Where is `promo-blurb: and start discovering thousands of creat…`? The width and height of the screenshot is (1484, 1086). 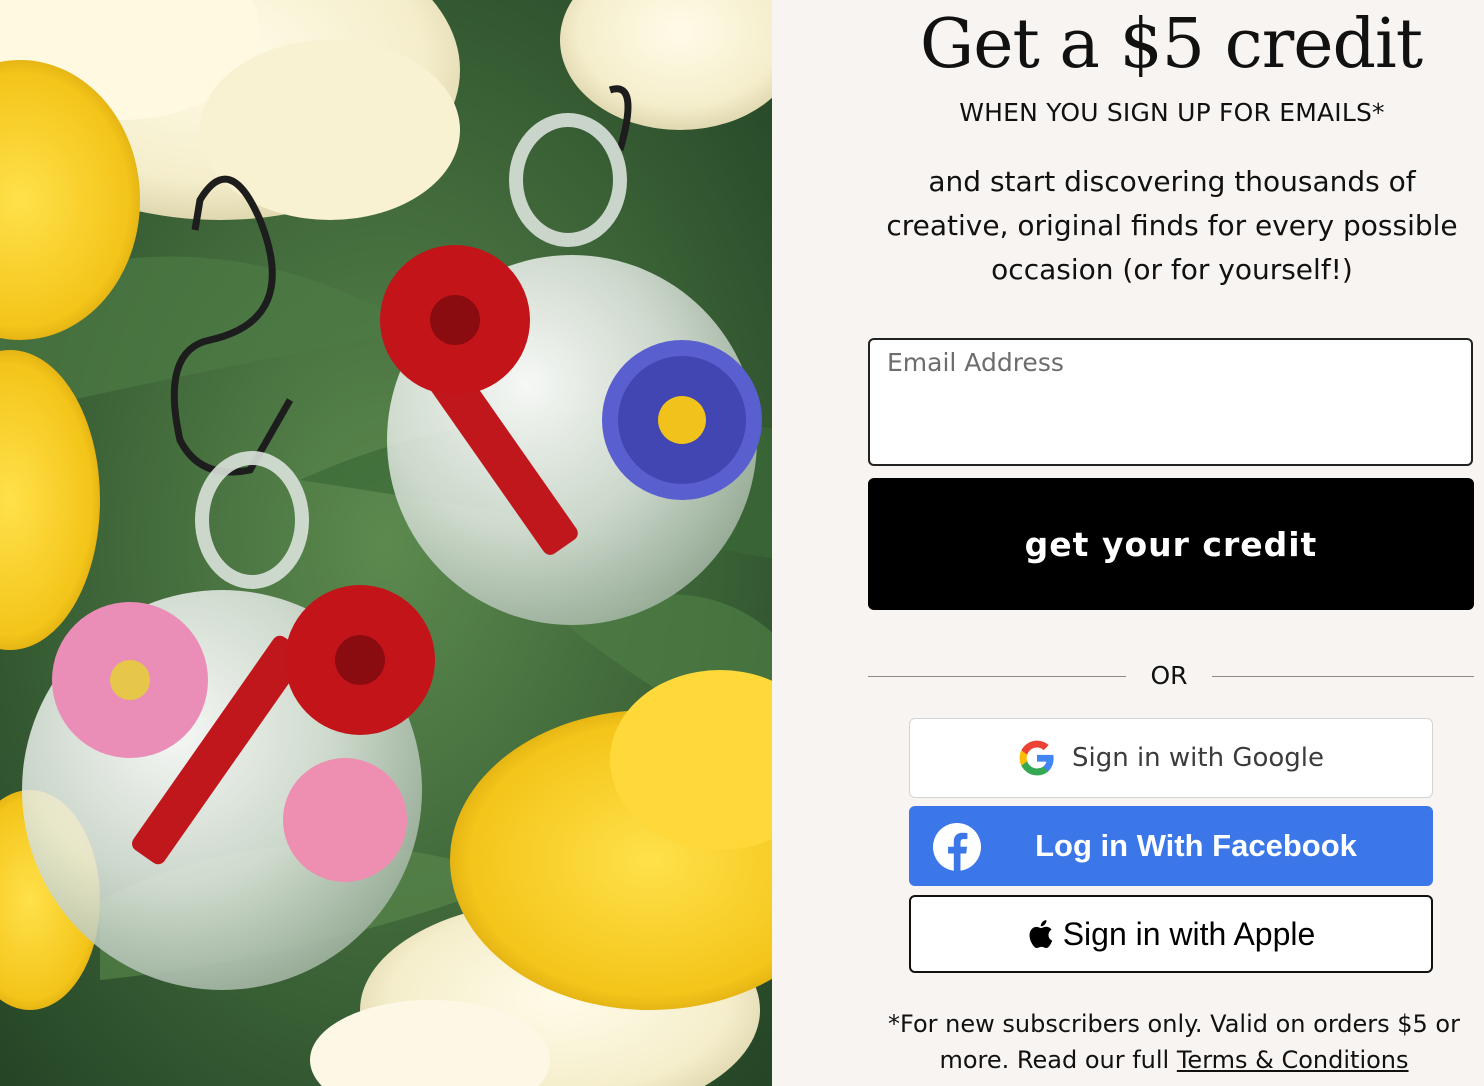 promo-blurb: and start discovering thousands of creat… is located at coordinates (1172, 225).